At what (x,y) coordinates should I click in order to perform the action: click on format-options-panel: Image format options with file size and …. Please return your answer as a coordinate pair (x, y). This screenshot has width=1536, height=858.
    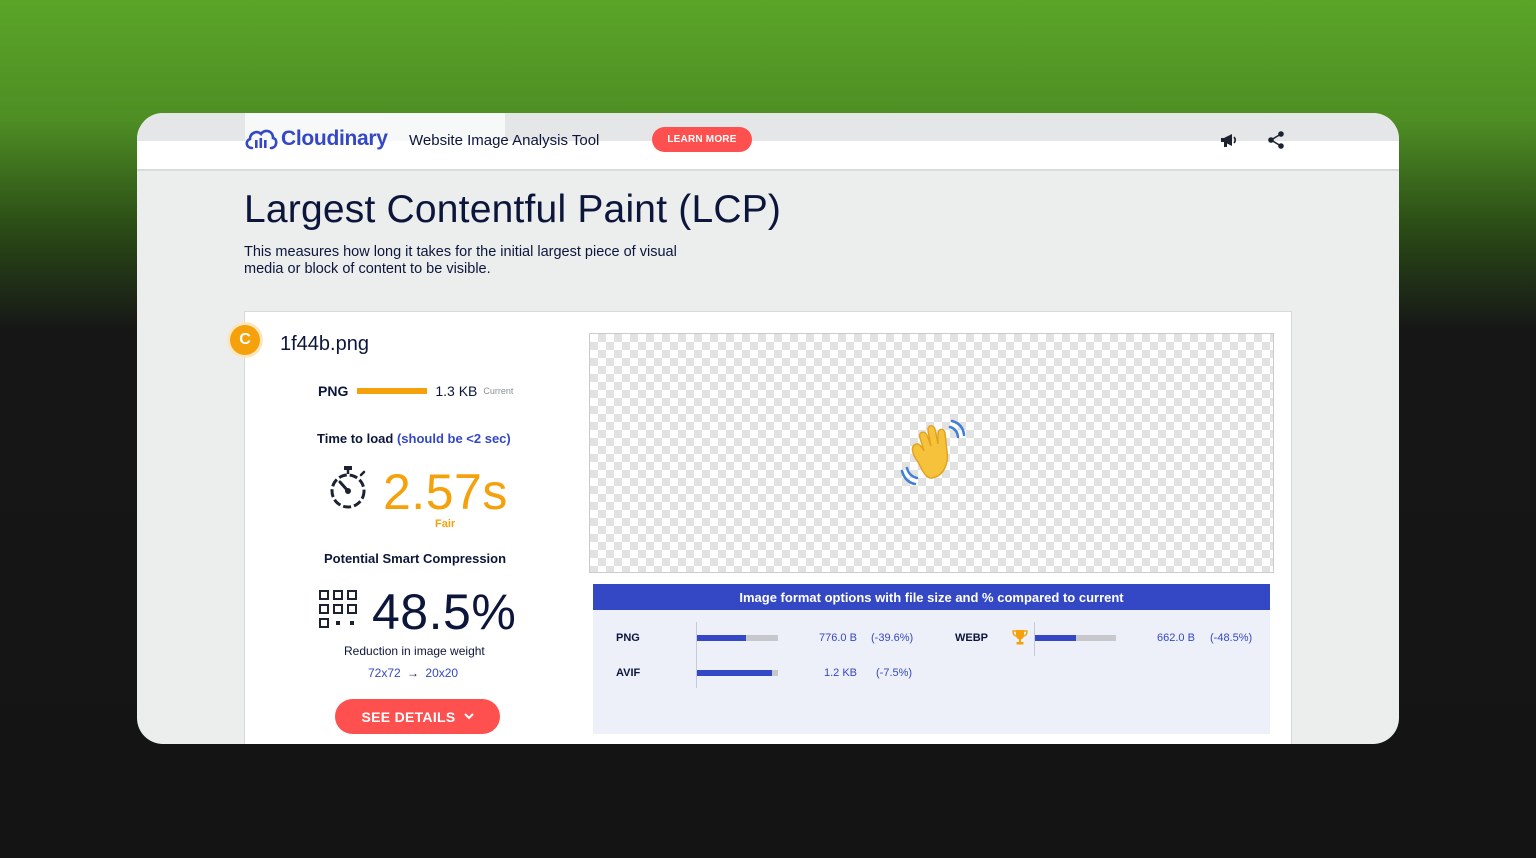
    Looking at the image, I should click on (931, 659).